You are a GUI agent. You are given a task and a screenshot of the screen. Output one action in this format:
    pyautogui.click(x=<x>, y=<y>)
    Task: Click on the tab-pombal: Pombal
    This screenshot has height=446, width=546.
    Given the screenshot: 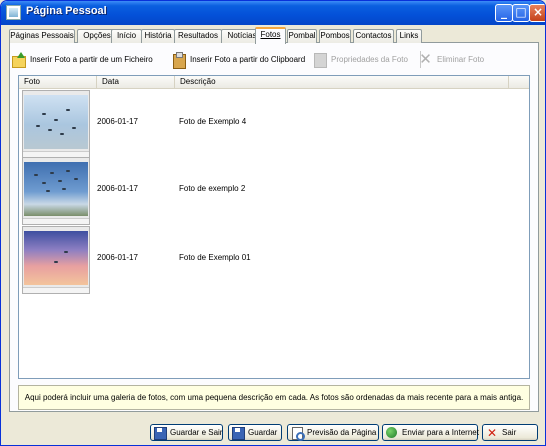 What is the action you would take?
    pyautogui.click(x=302, y=36)
    